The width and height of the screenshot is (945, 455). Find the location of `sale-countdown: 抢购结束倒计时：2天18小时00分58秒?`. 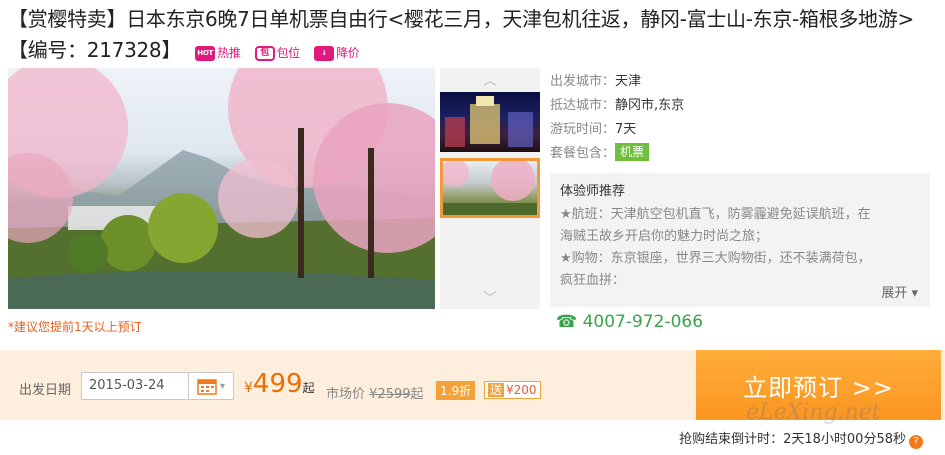

sale-countdown: 抢购结束倒计时：2天18小时00分58秒? is located at coordinates (801, 438).